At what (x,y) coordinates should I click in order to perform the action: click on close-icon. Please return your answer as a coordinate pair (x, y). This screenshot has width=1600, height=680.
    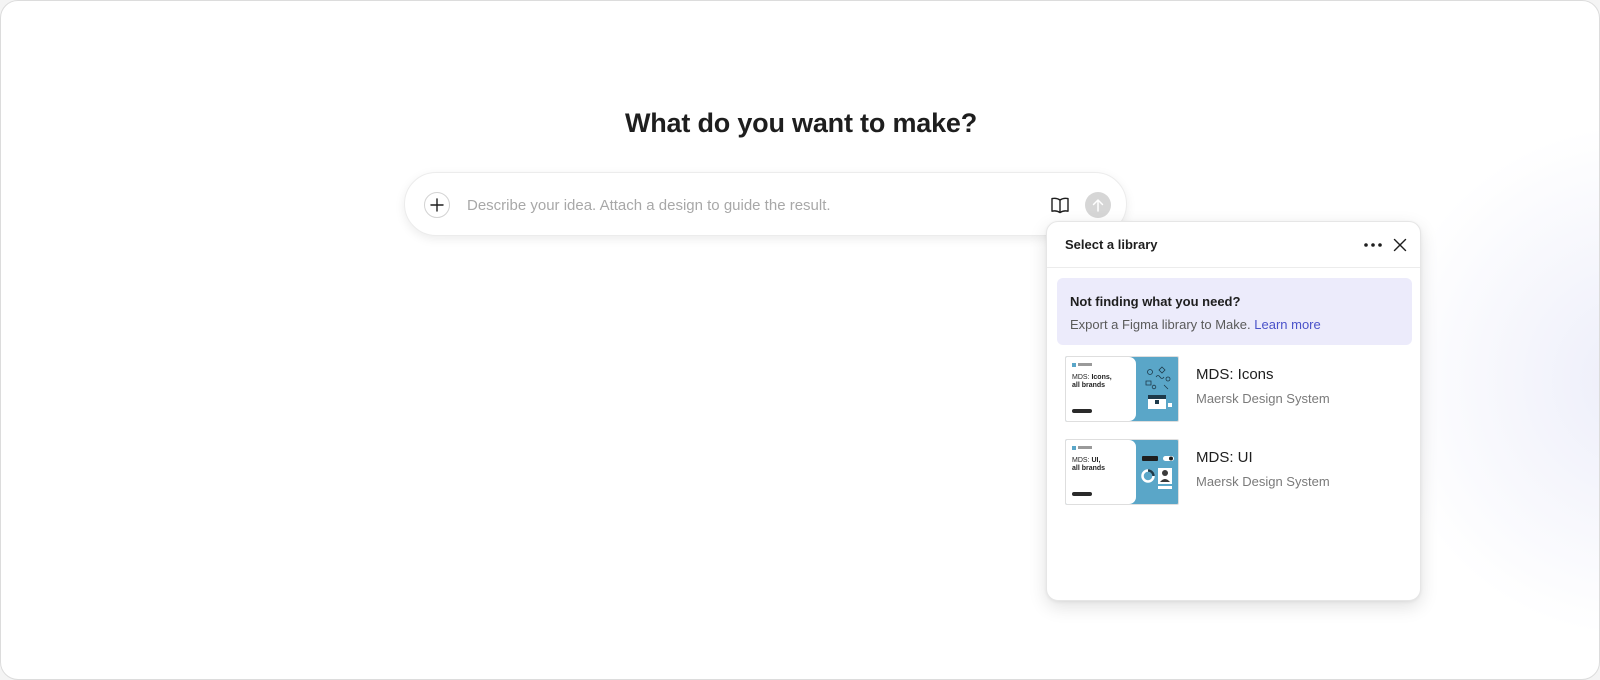
    Looking at the image, I should click on (1400, 245).